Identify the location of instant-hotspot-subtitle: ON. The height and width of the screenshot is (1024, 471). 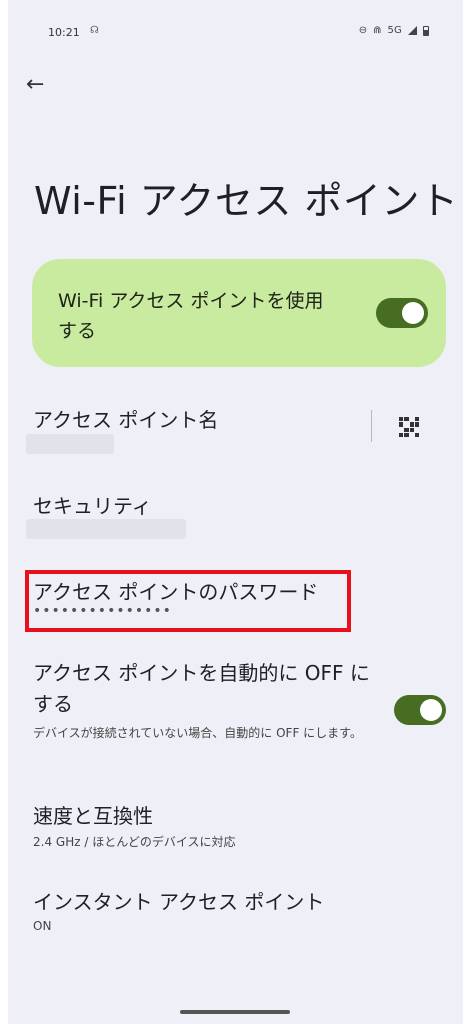
(42, 926).